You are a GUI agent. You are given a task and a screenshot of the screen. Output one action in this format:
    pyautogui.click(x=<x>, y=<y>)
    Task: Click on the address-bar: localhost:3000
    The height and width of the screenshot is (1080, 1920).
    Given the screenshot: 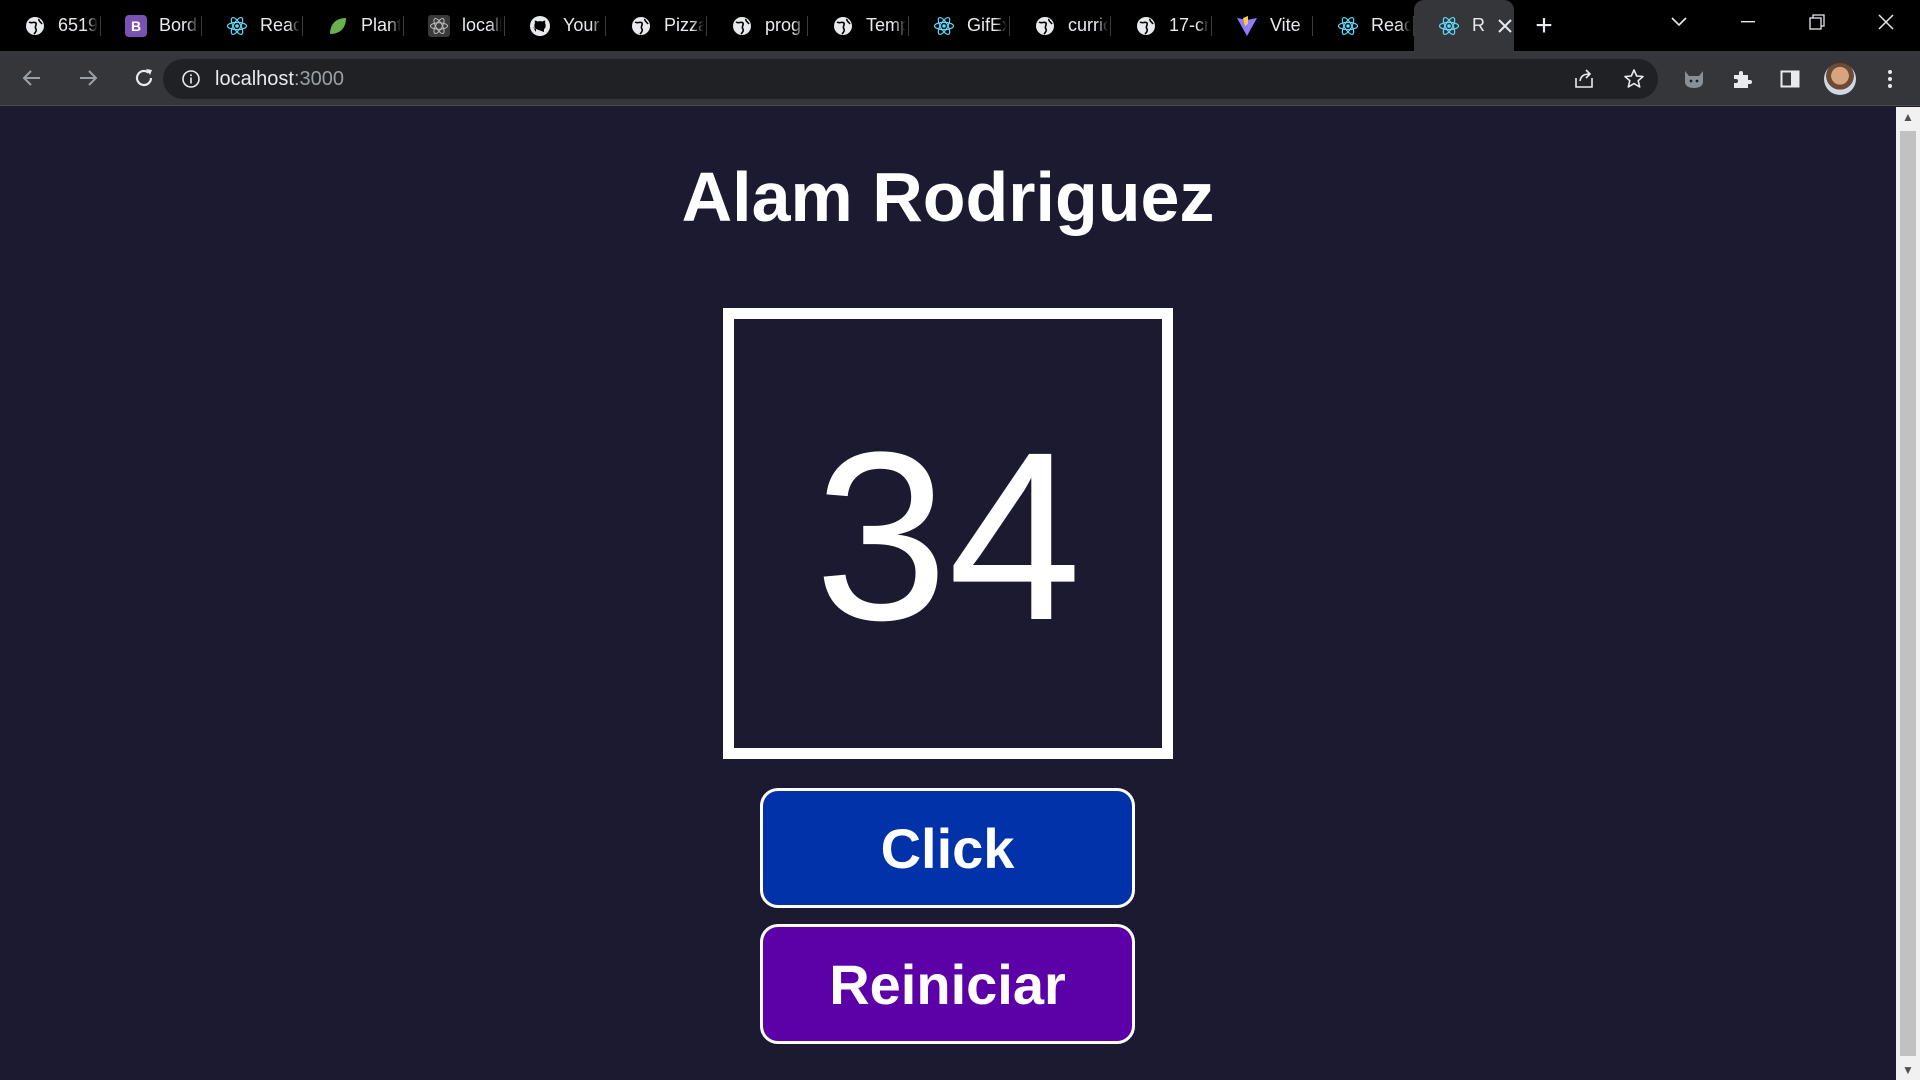 What is the action you would take?
    pyautogui.click(x=910, y=79)
    